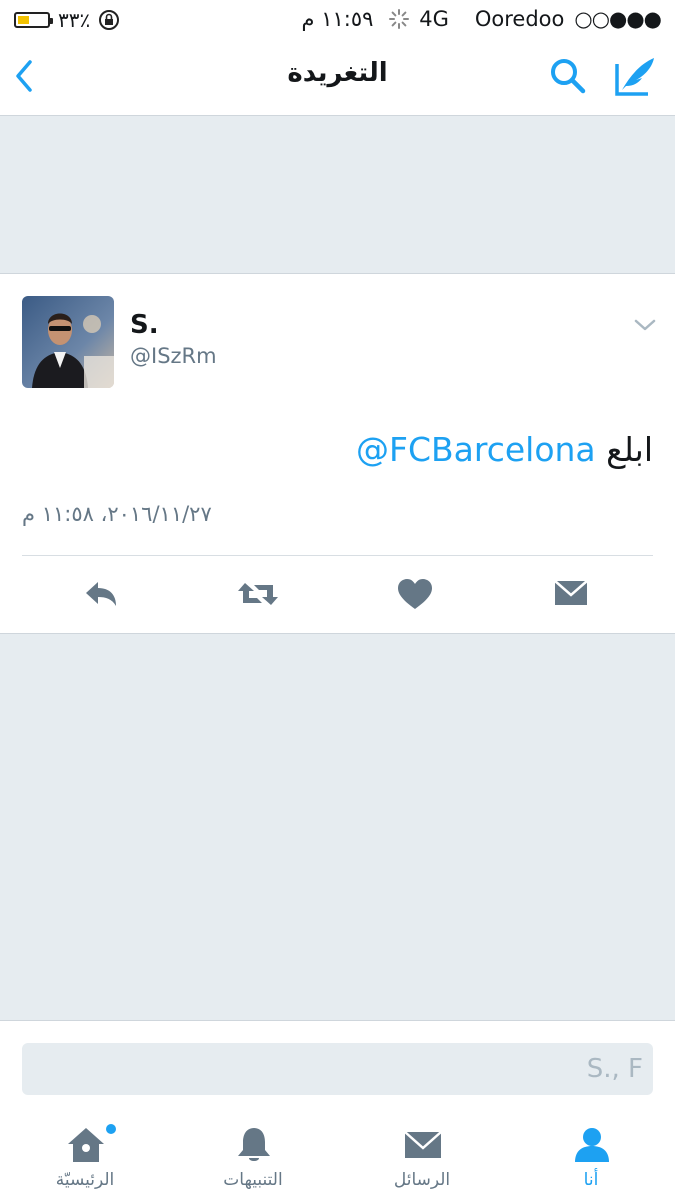  I want to click on tweet-word: ابلع, so click(629, 449).